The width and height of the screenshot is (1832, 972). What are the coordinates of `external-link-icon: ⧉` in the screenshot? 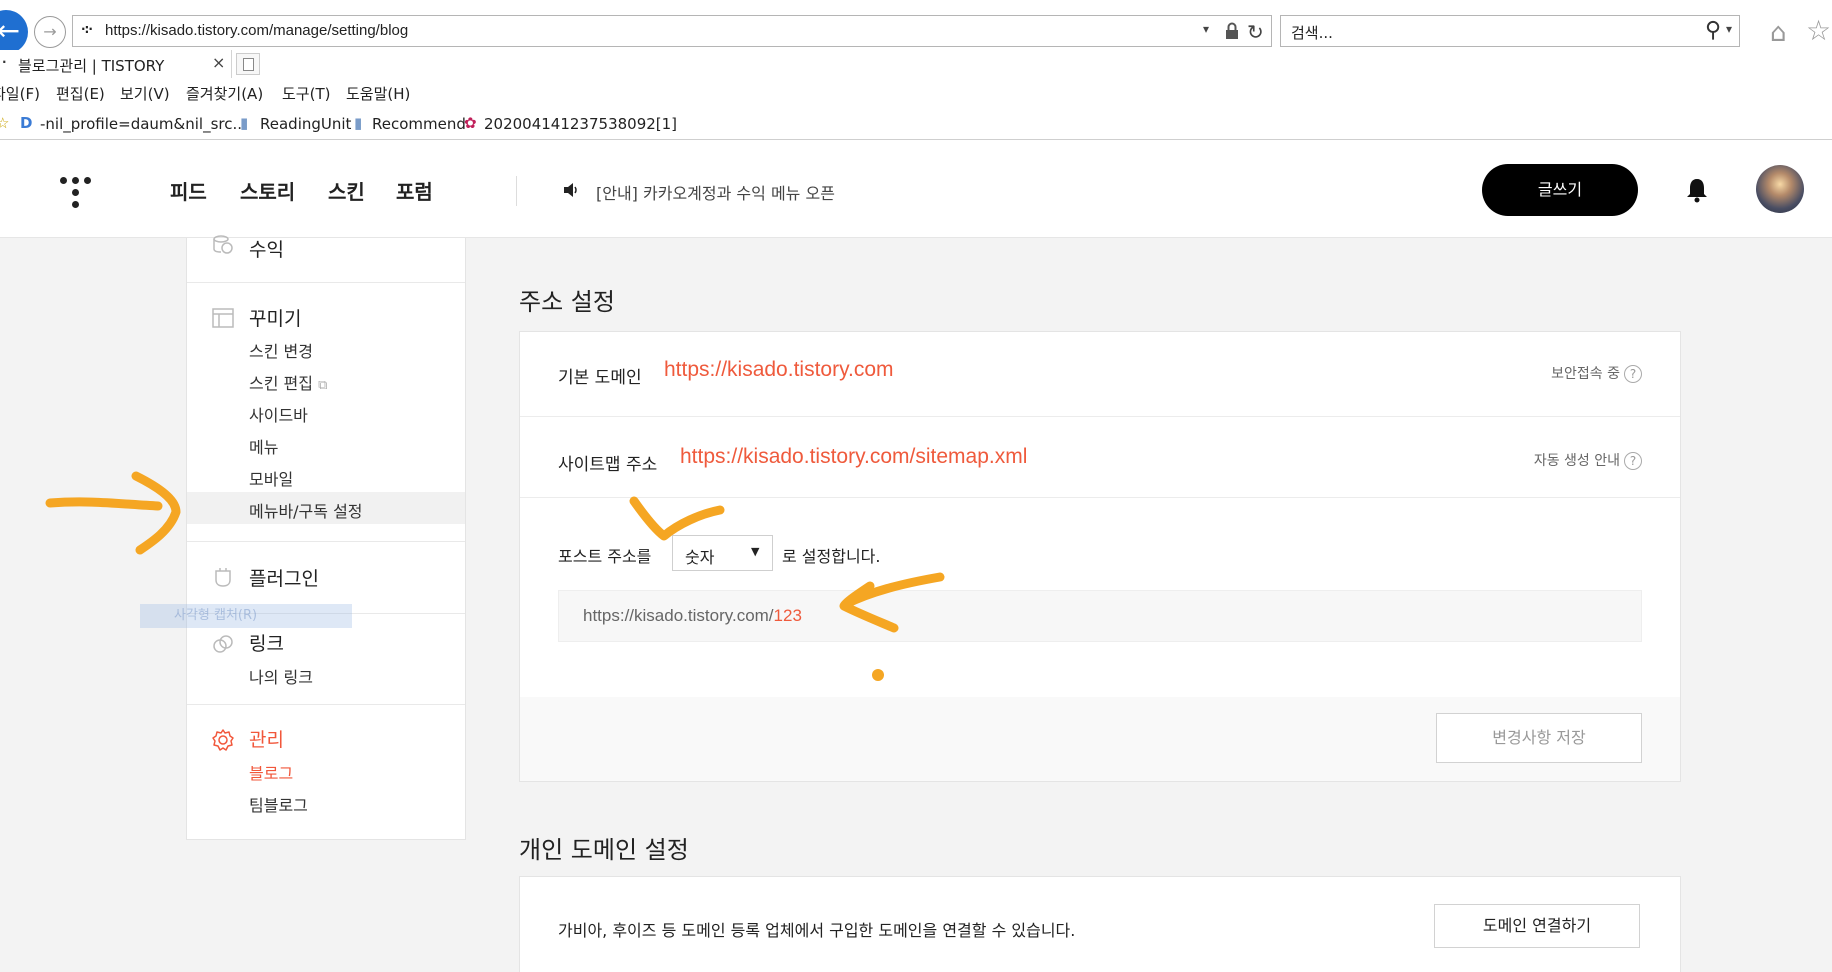 It's located at (323, 385).